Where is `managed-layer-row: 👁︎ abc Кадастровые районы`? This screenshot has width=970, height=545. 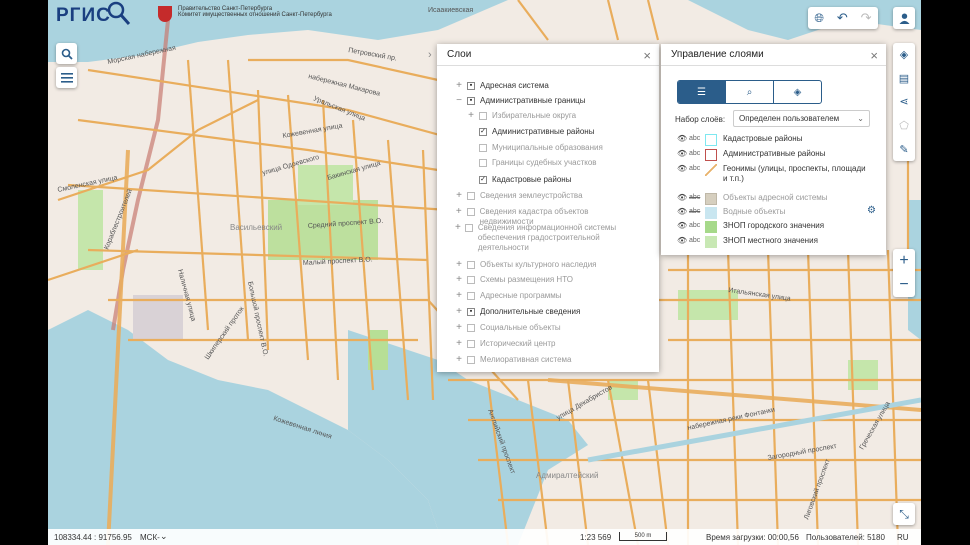
managed-layer-row: 👁︎ abc Кадастровые районы is located at coordinates (771, 140).